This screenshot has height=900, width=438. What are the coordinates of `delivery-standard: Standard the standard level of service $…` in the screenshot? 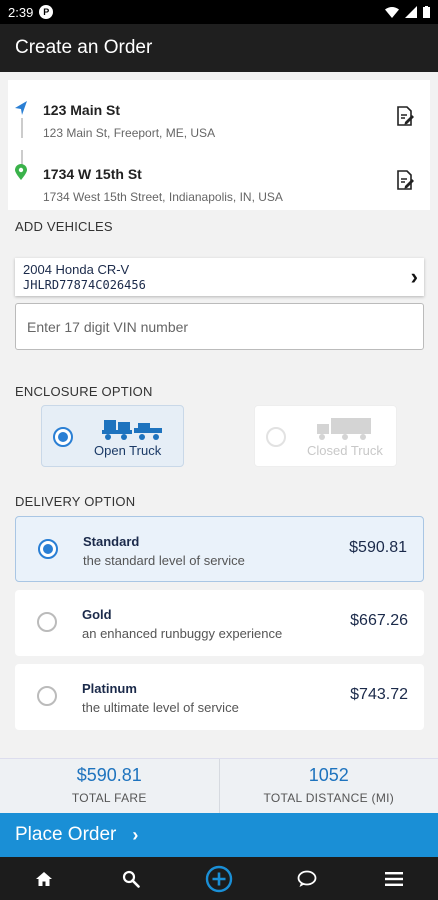 It's located at (219, 549).